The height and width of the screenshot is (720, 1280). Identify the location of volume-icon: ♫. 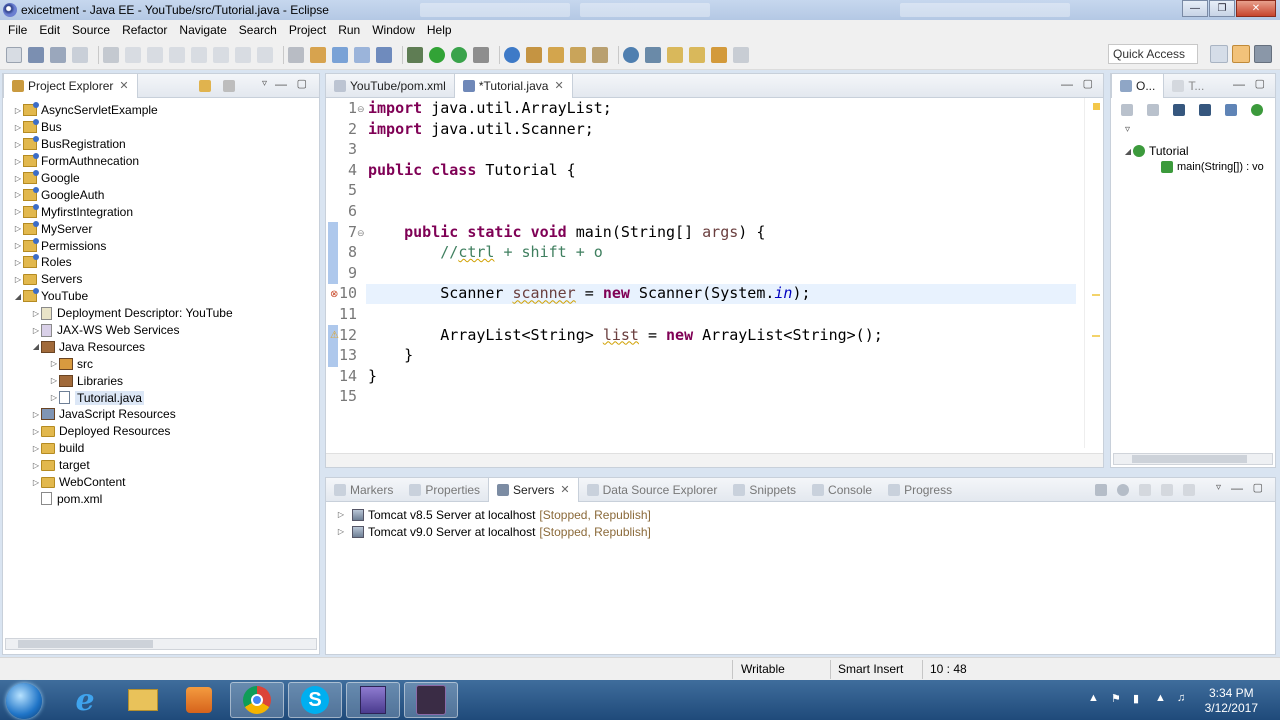
(1184, 699).